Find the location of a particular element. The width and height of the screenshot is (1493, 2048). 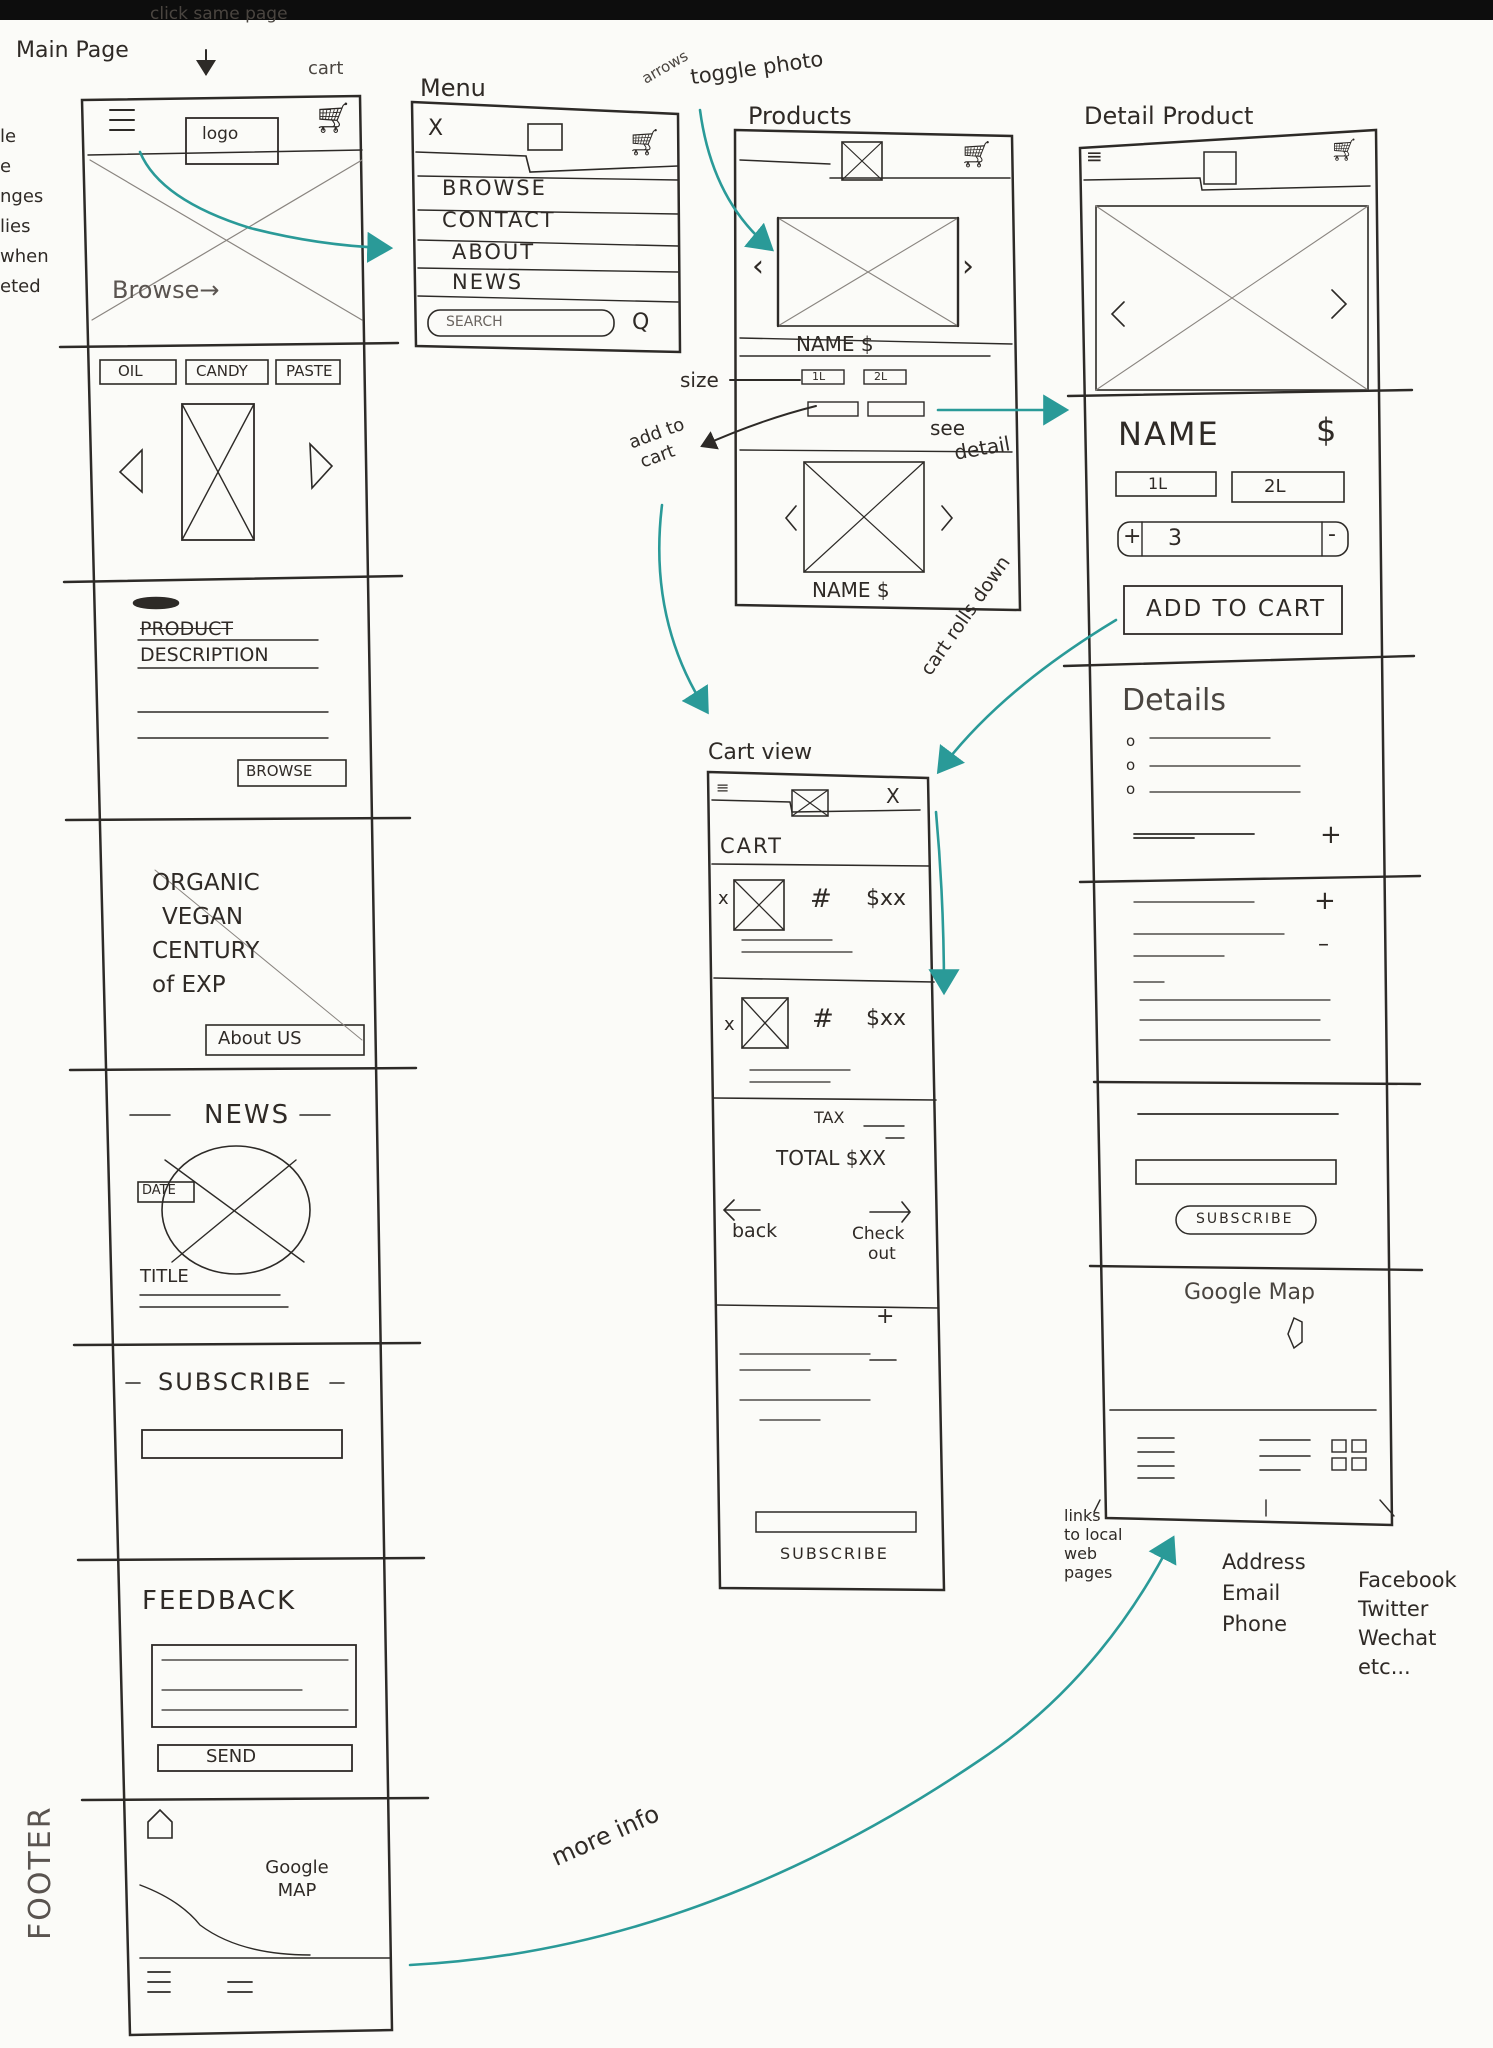

products-title: Products is located at coordinates (800, 116).